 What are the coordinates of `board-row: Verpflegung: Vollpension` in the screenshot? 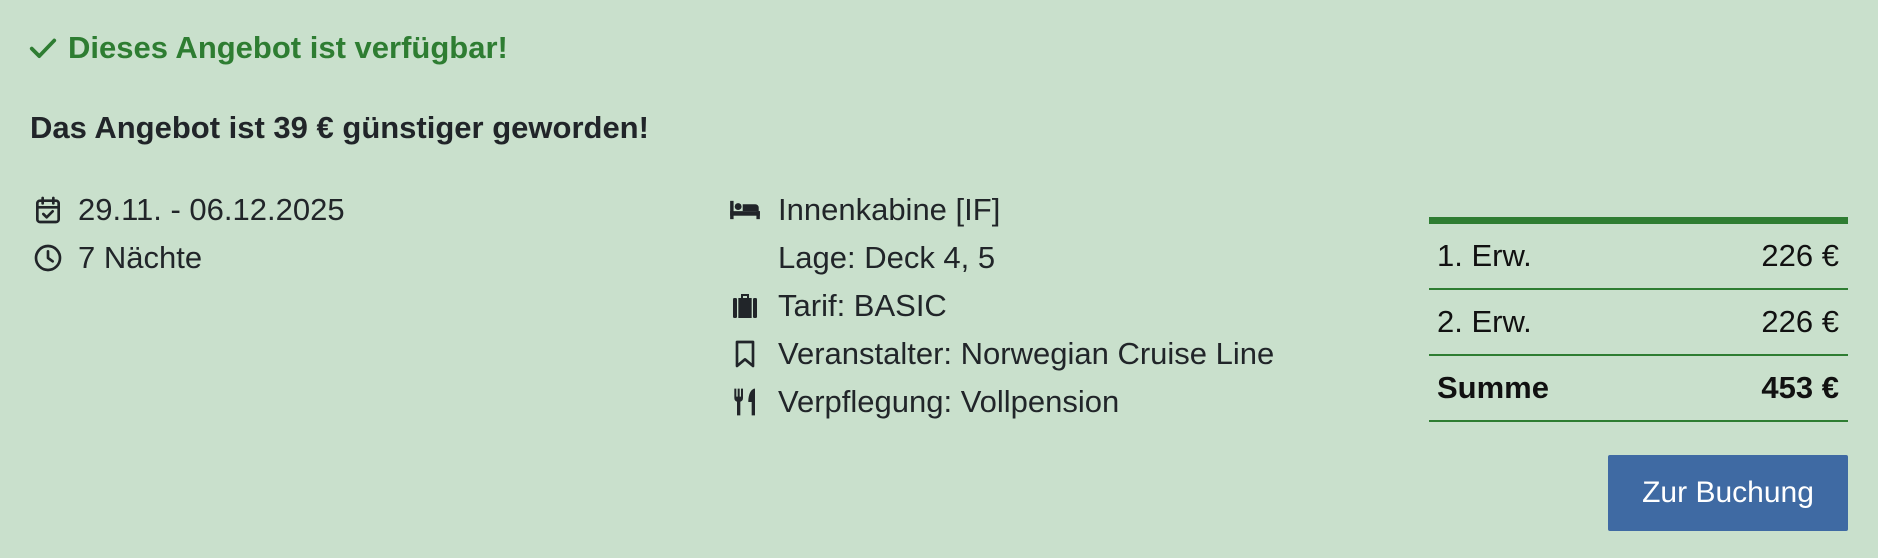 It's located at (1000, 402).